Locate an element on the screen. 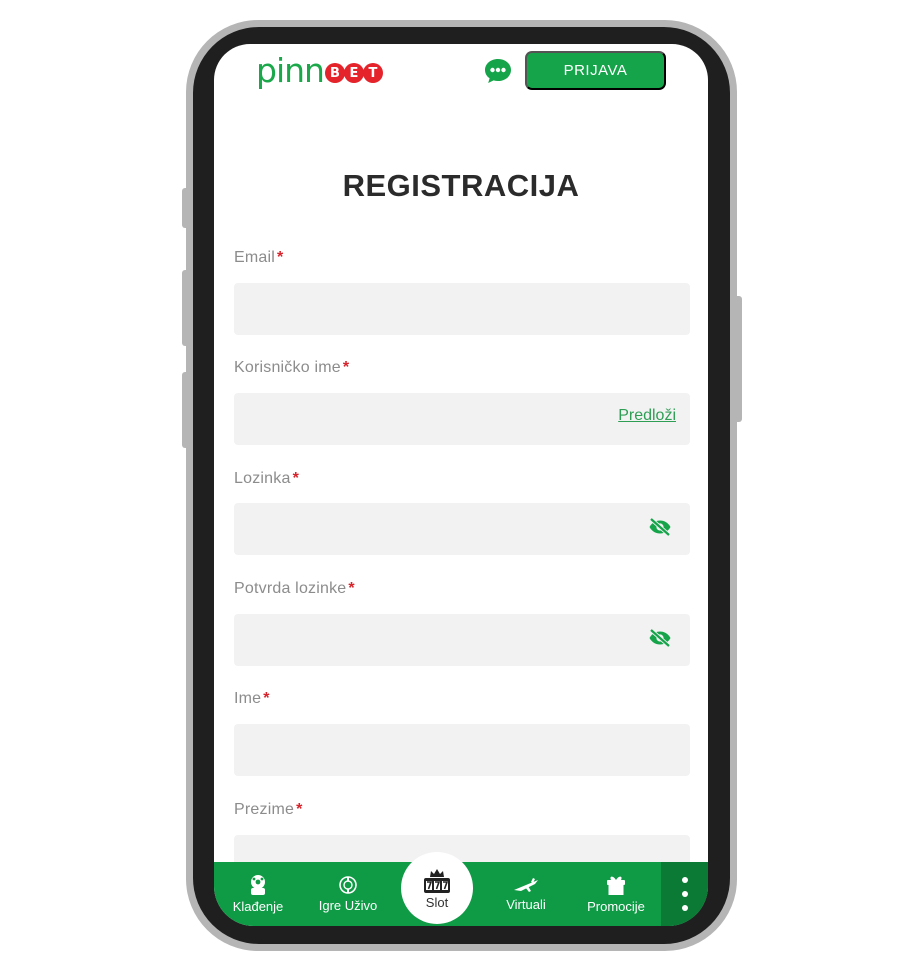 The image size is (924, 972). first-name-label-text: Ime is located at coordinates (248, 698).